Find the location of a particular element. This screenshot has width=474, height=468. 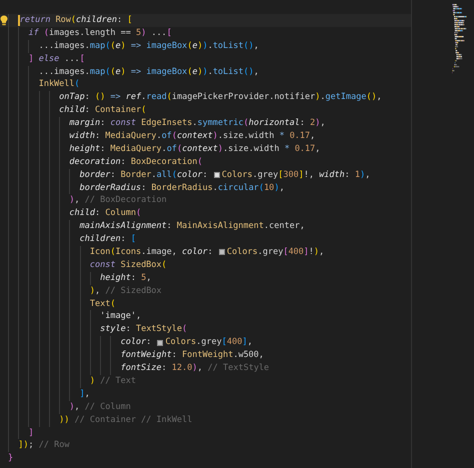

code-text: fontWeight: FontWeight.w500, is located at coordinates (192, 355).